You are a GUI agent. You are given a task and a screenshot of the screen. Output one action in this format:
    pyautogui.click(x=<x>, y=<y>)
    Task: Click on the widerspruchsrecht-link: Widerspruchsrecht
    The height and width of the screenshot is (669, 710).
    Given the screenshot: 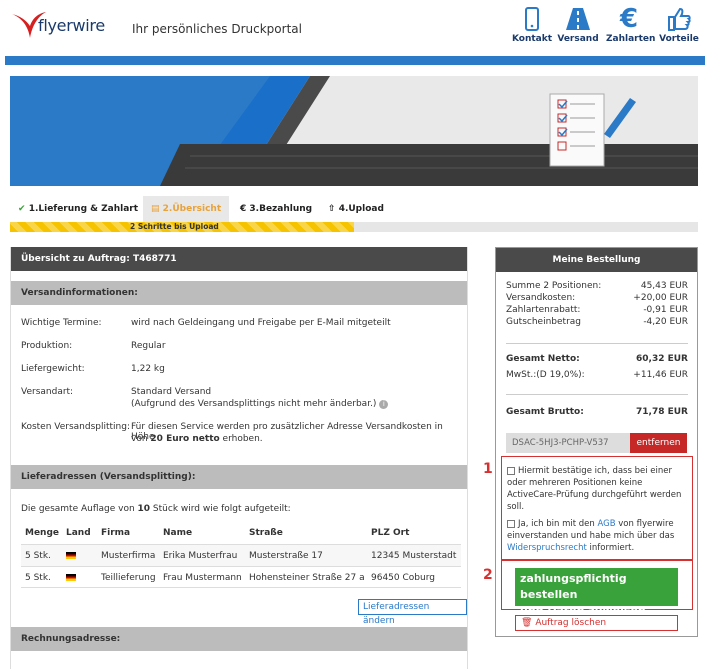 What is the action you would take?
    pyautogui.click(x=547, y=548)
    